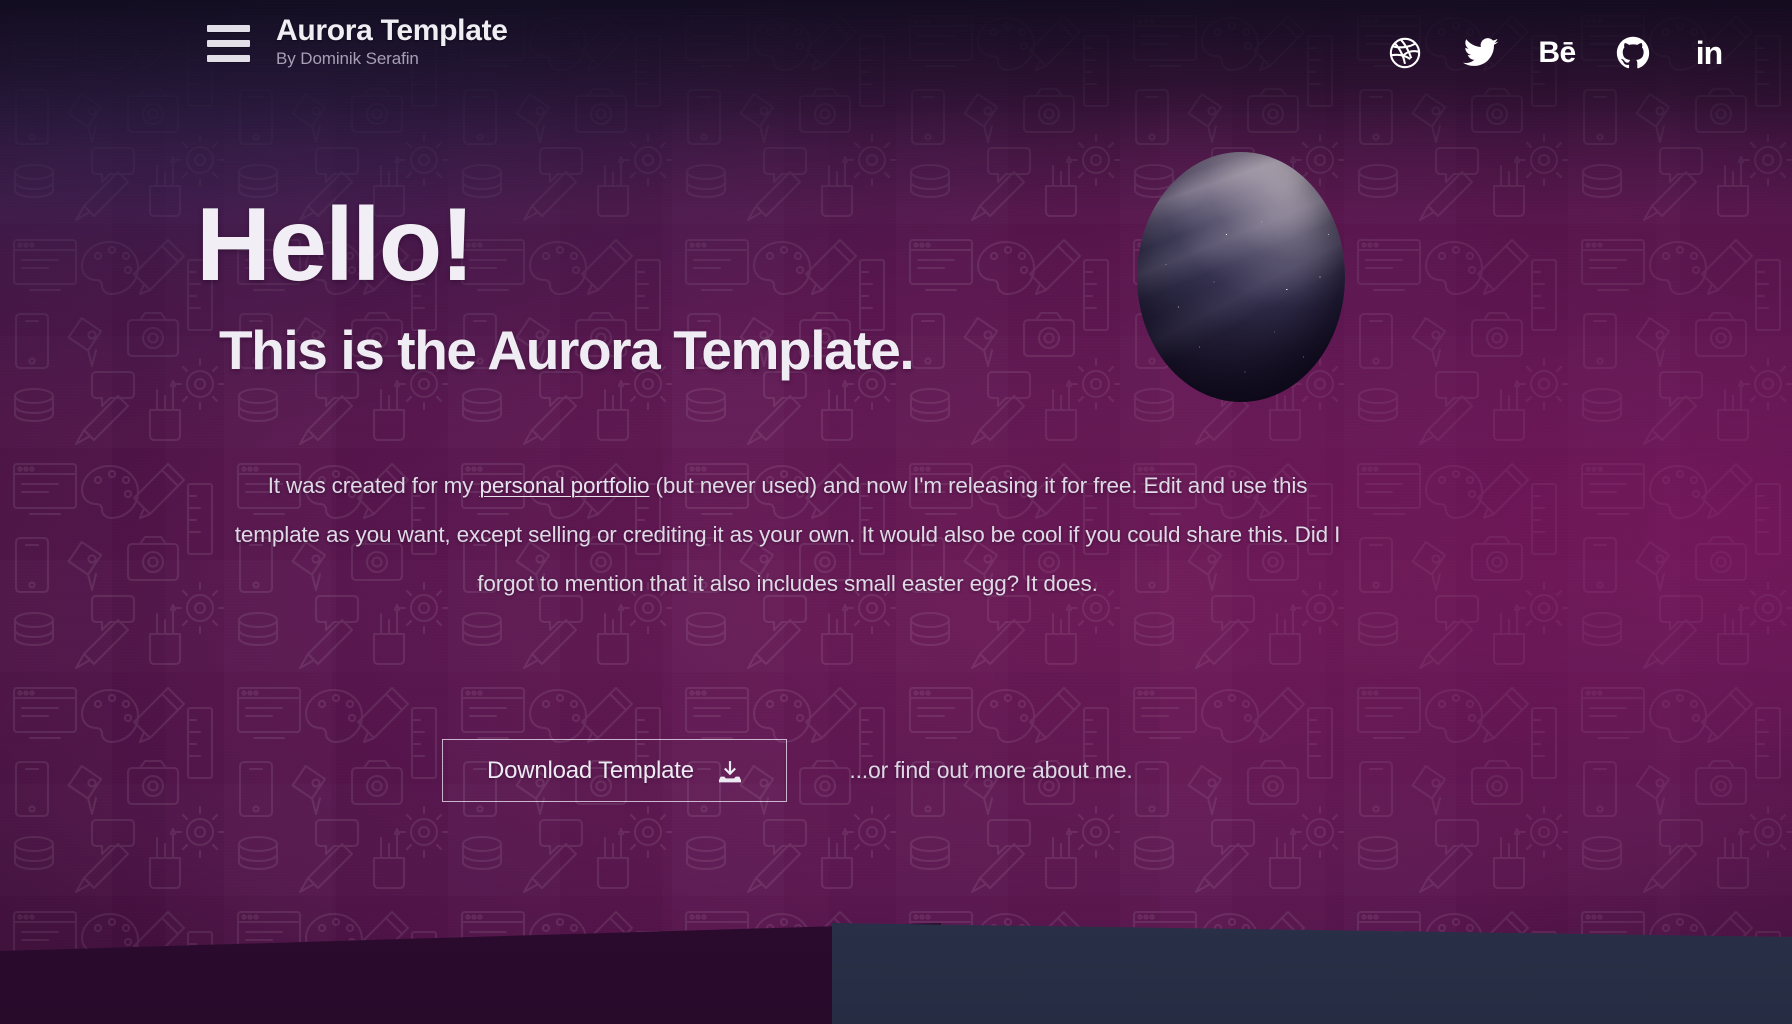 The width and height of the screenshot is (1792, 1024). I want to click on brand-area: Aurora Template By Dominik Serafin, so click(357, 41).